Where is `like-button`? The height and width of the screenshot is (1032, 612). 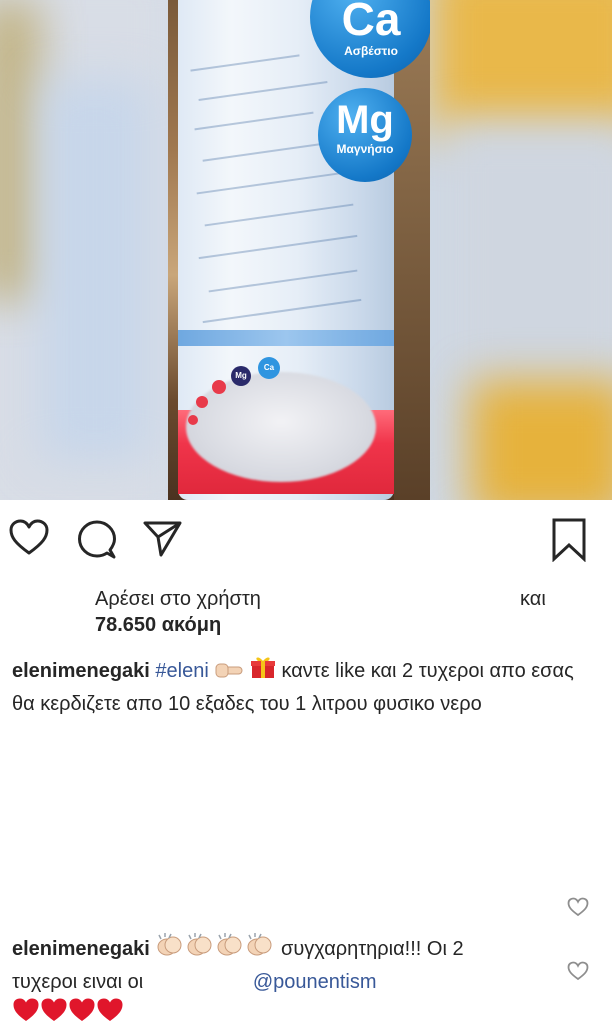 like-button is located at coordinates (29, 540).